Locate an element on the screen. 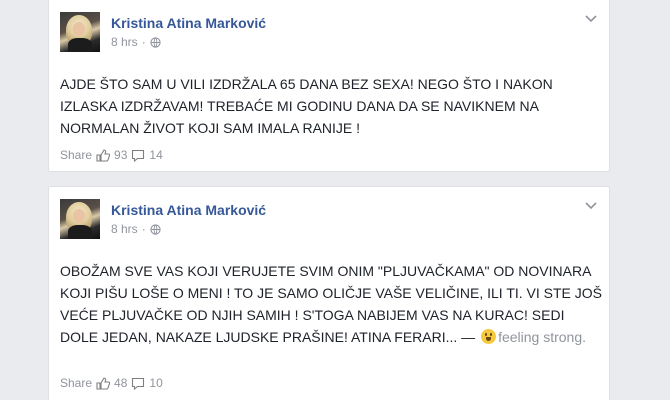  post-footer: Share 93 14 is located at coordinates (111, 155).